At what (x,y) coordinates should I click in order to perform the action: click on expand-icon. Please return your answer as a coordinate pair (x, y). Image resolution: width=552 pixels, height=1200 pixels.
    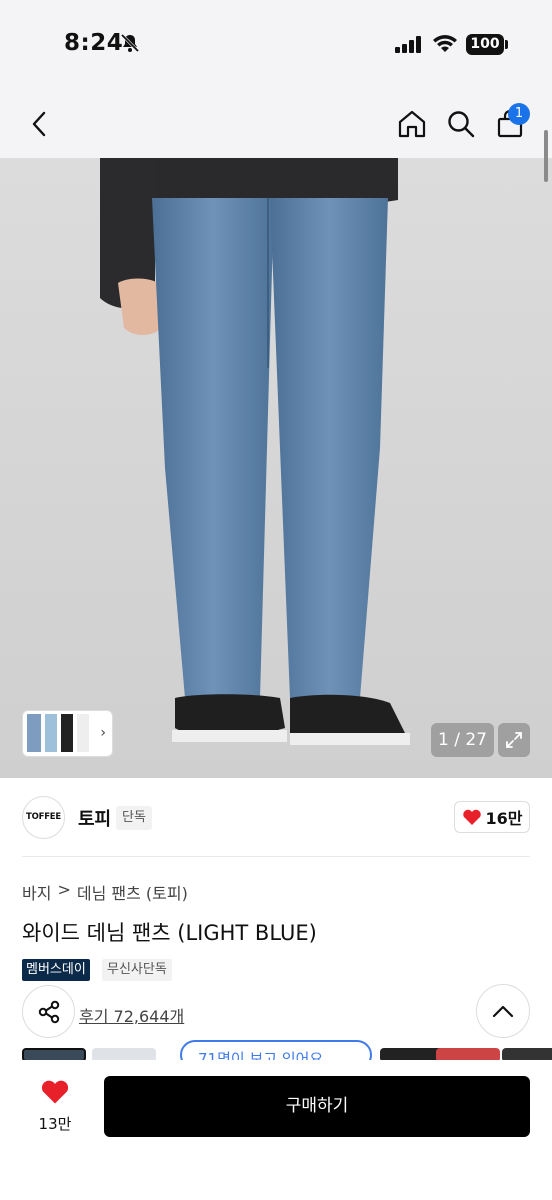
    Looking at the image, I should click on (514, 740).